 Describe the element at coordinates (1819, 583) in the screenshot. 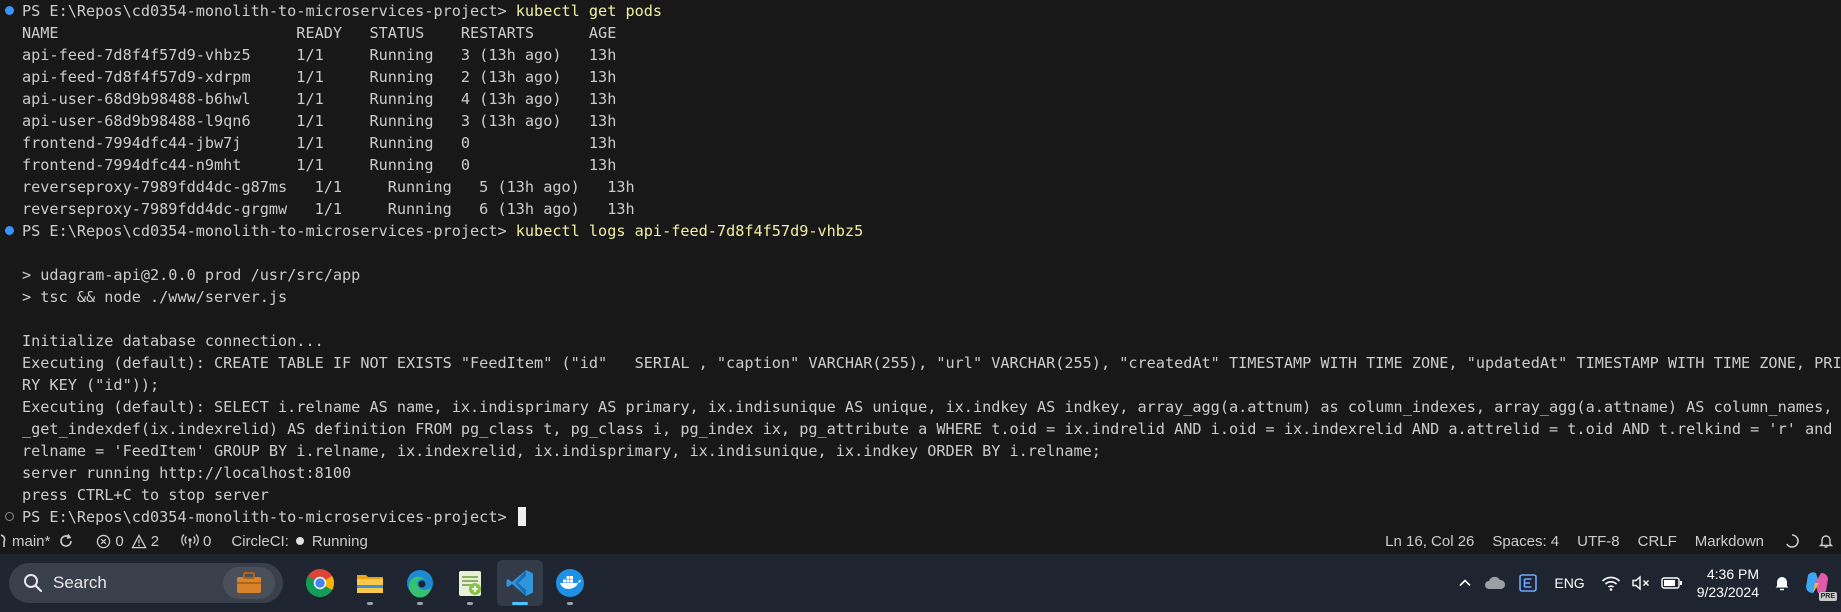

I see `copilot-button: PRE` at that location.